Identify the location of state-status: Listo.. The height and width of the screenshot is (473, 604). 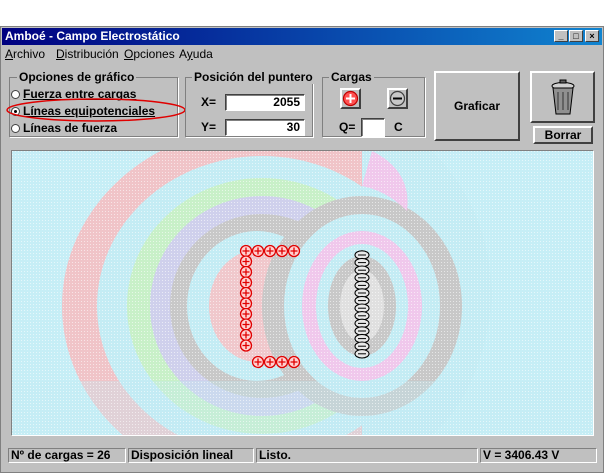
(367, 455).